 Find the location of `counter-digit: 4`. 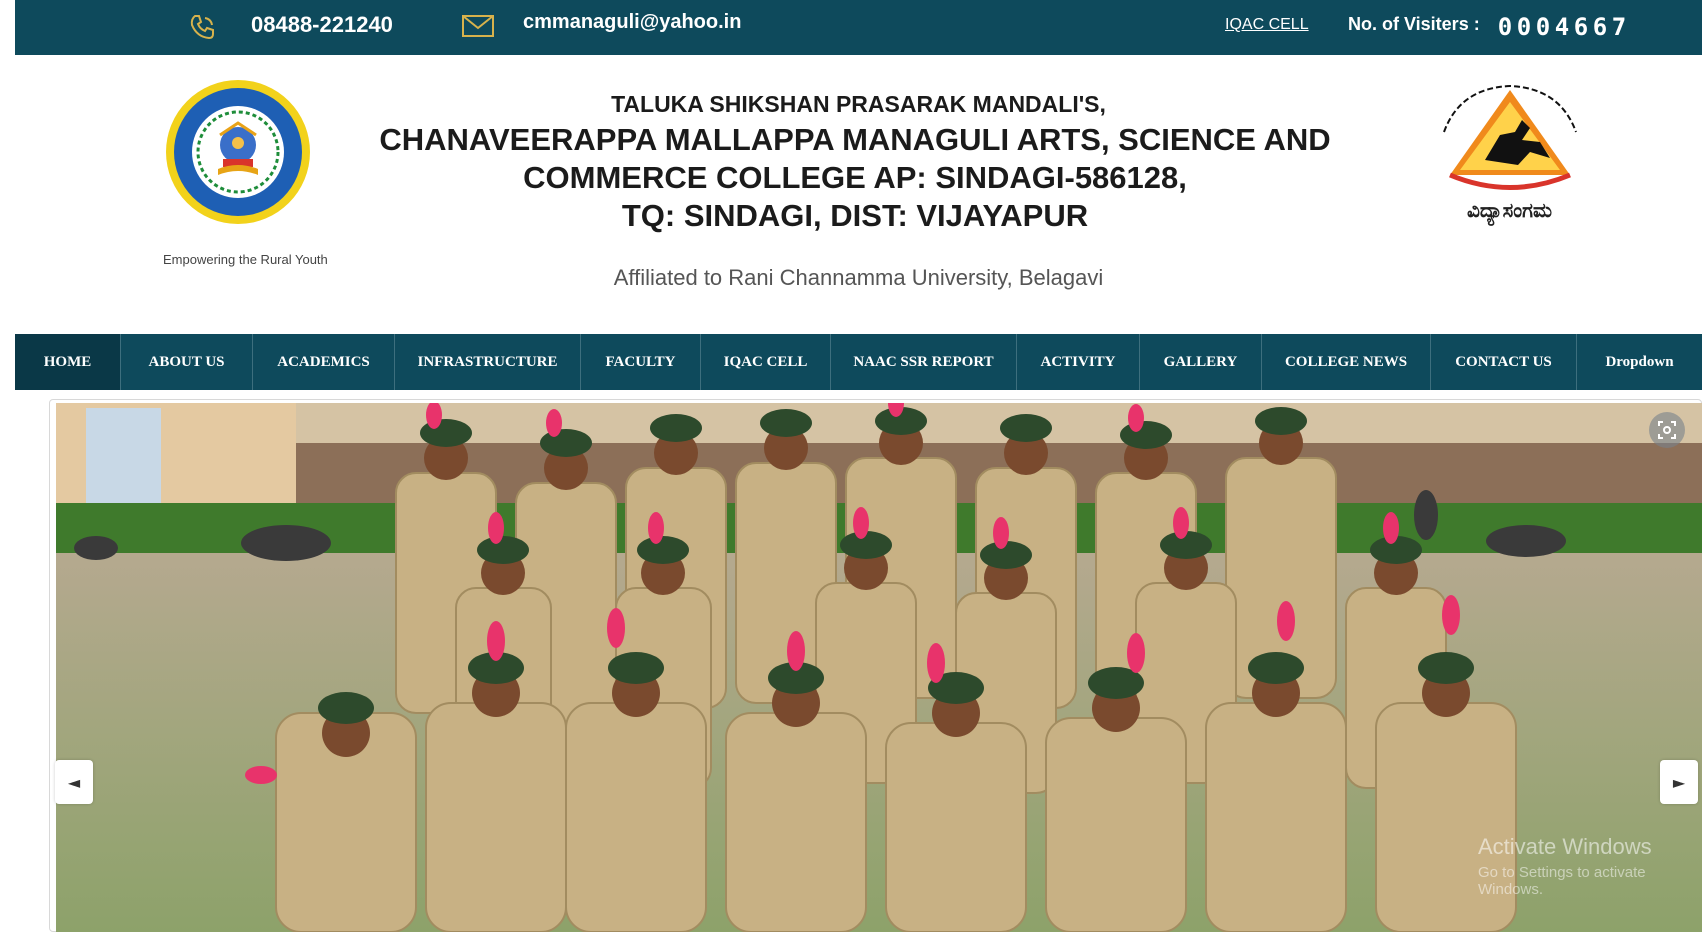

counter-digit: 4 is located at coordinates (1562, 27).